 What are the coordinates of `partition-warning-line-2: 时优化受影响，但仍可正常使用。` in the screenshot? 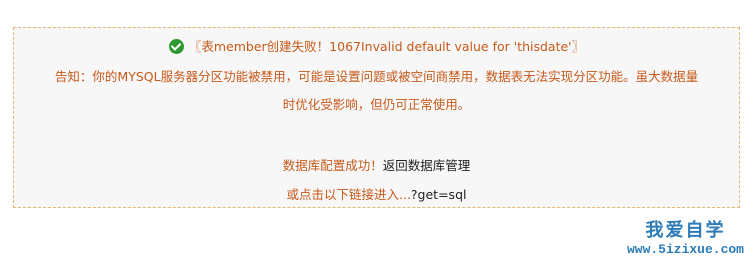 It's located at (376, 104).